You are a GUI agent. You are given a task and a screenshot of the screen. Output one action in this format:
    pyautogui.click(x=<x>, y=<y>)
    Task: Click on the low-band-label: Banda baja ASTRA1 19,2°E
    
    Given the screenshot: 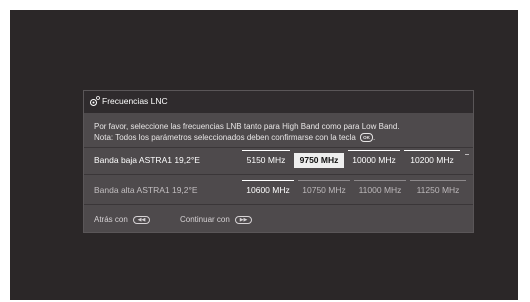 What is the action you would take?
    pyautogui.click(x=147, y=160)
    